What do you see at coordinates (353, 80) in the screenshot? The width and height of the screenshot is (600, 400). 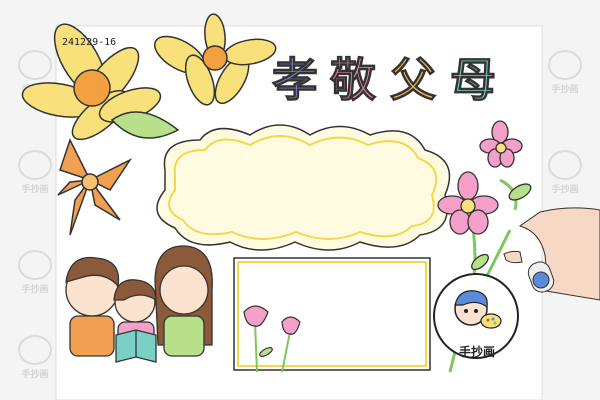 I see `title-char: 敬` at bounding box center [353, 80].